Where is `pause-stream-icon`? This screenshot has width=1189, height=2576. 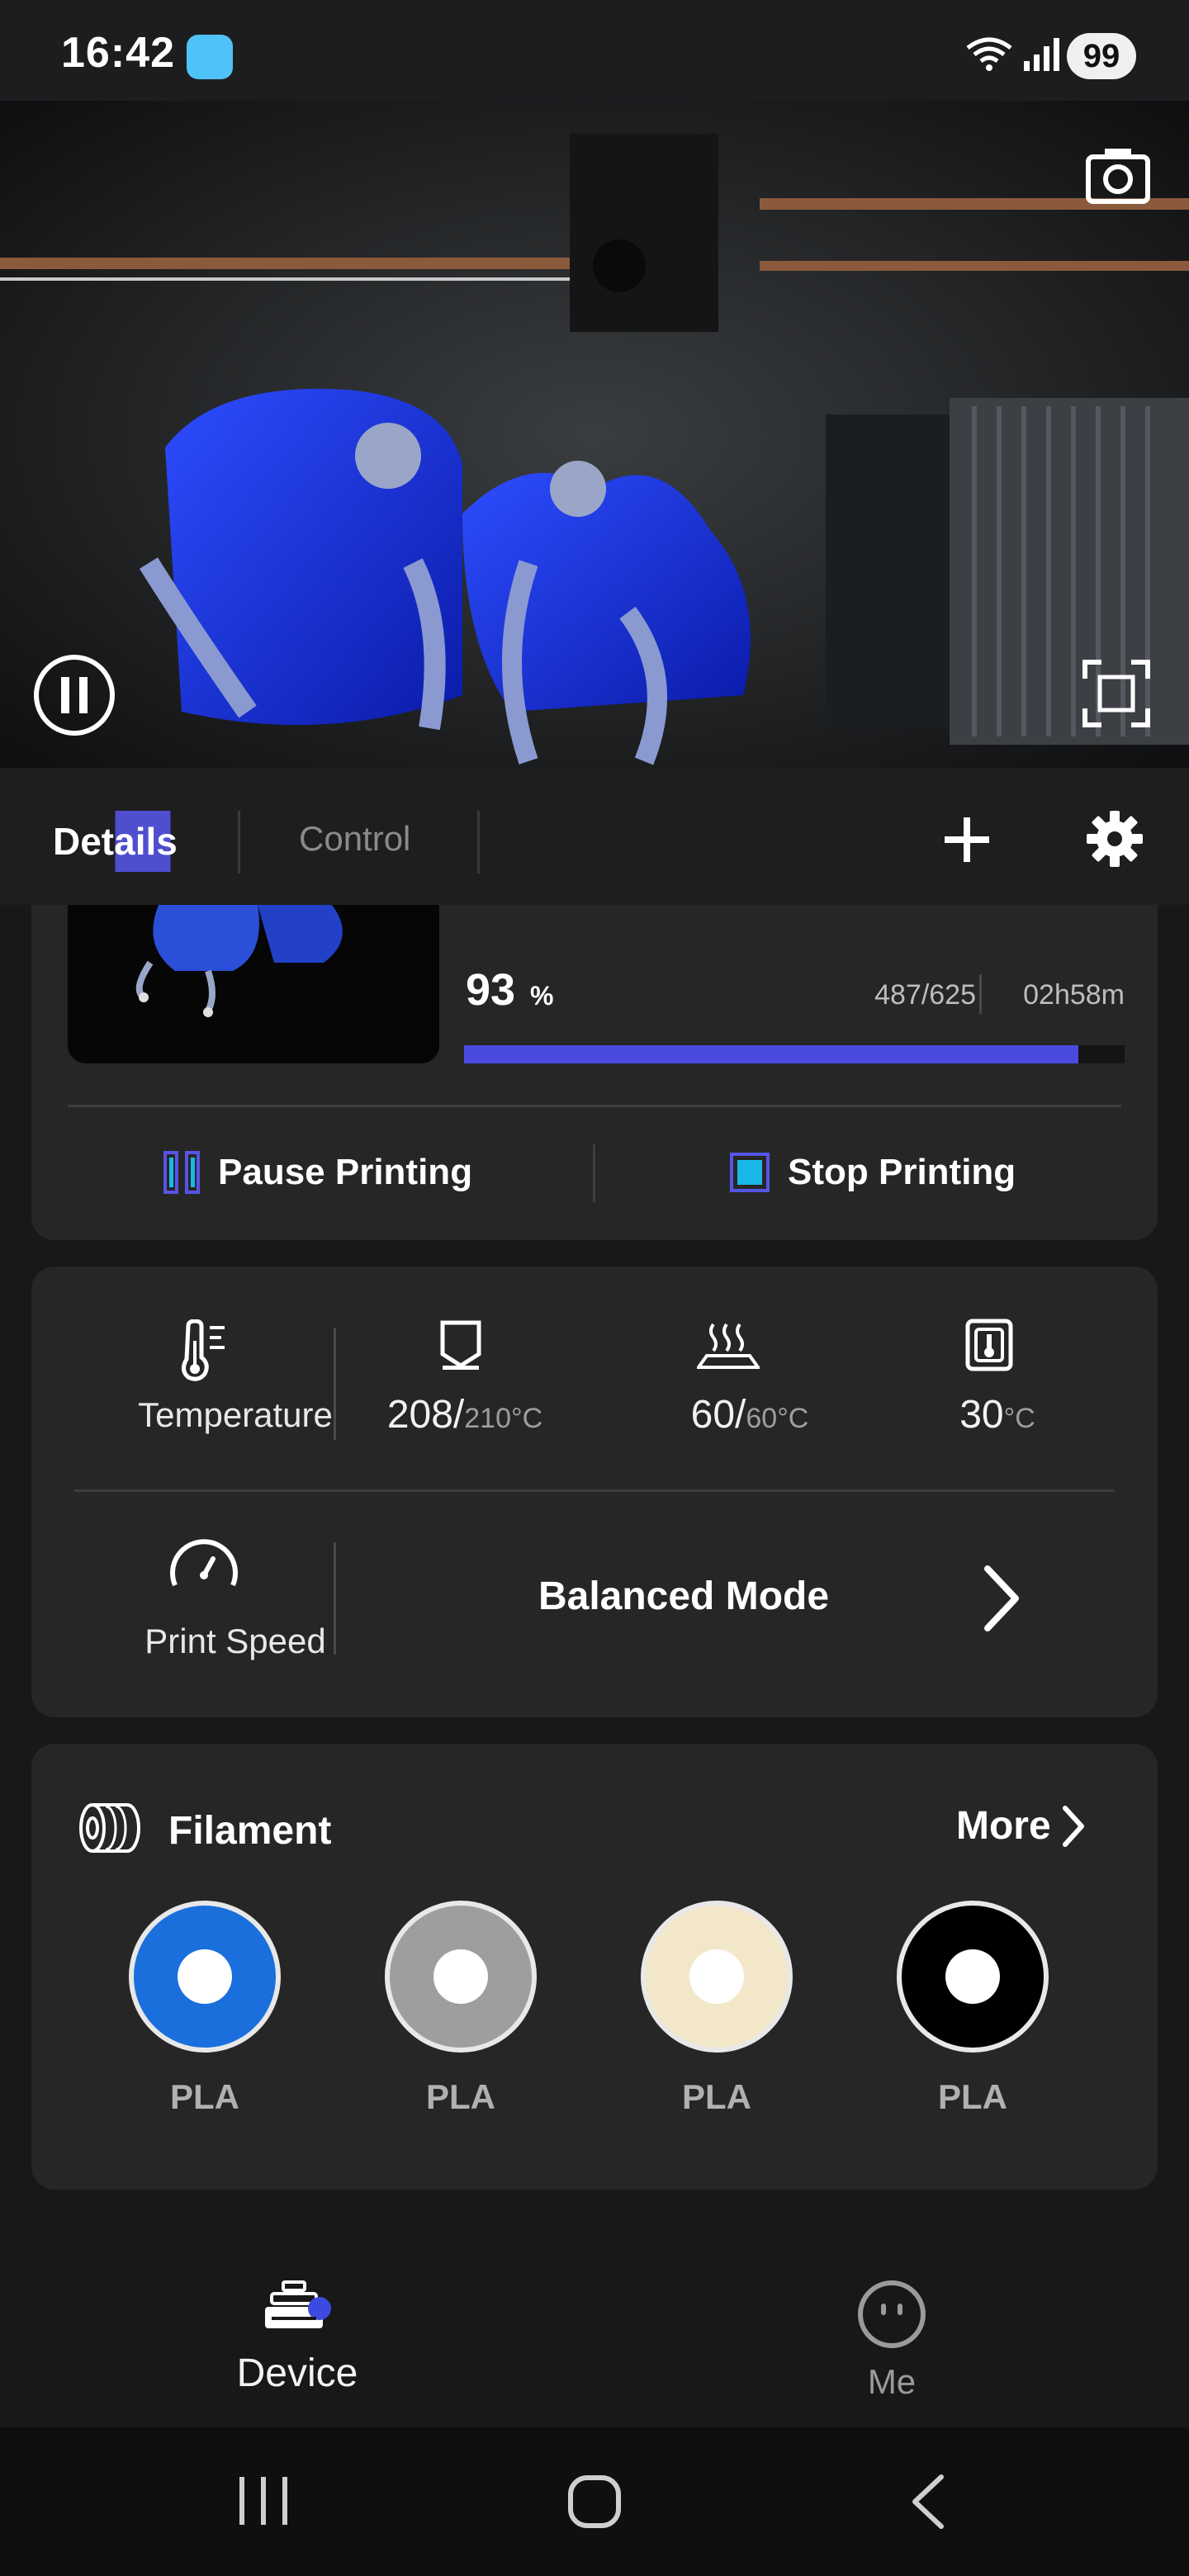 pause-stream-icon is located at coordinates (74, 695).